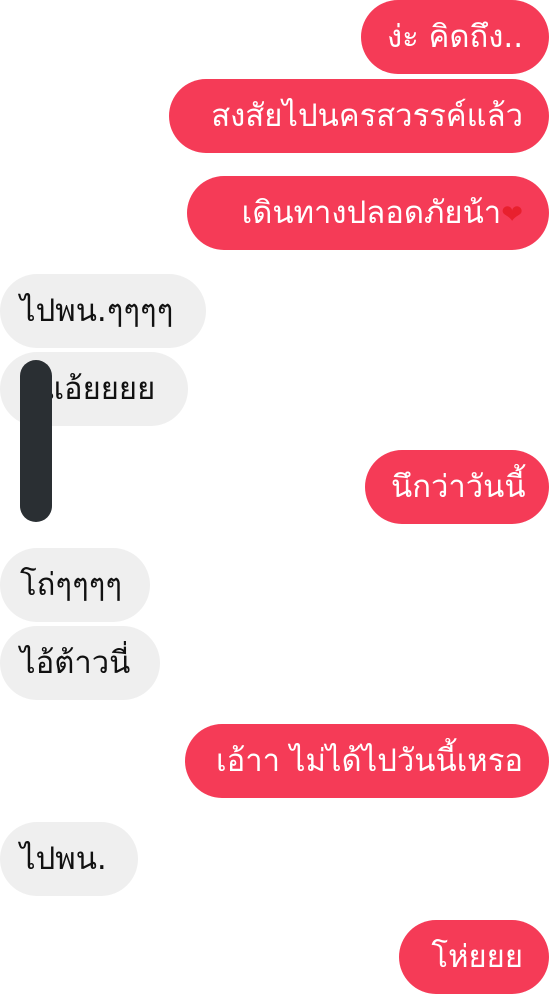 This screenshot has width=554, height=998. I want to click on heart-emoji-icon: ❤, so click(512, 215).